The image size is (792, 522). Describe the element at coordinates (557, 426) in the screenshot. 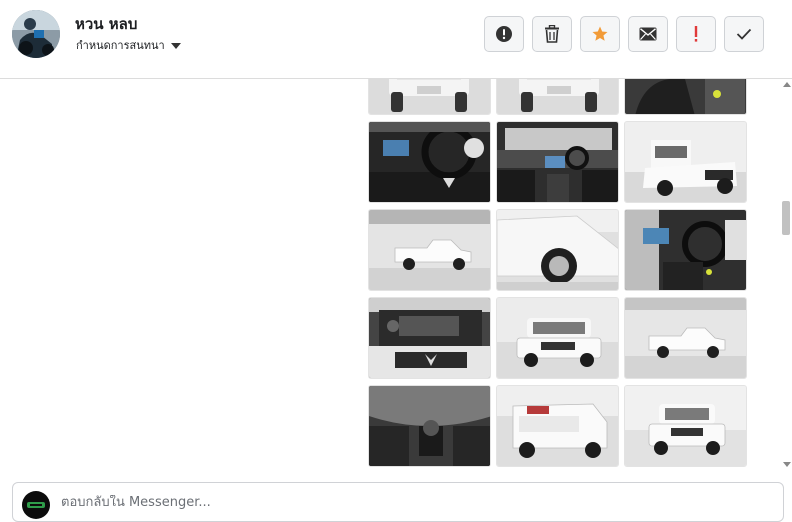

I see `truck-rear-angle-photo` at that location.